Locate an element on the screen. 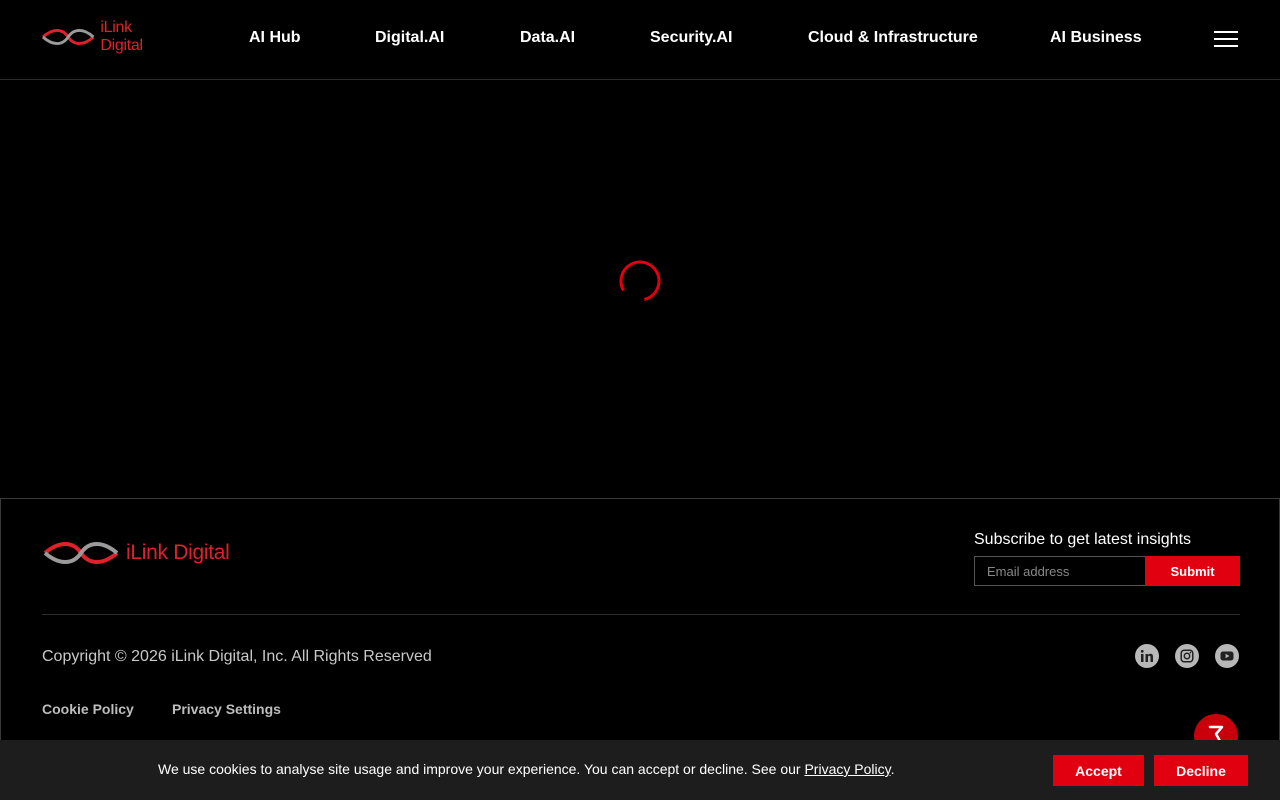  nav-item-cloud-infrastructure: Cloud & Infrastructure is located at coordinates (893, 38).